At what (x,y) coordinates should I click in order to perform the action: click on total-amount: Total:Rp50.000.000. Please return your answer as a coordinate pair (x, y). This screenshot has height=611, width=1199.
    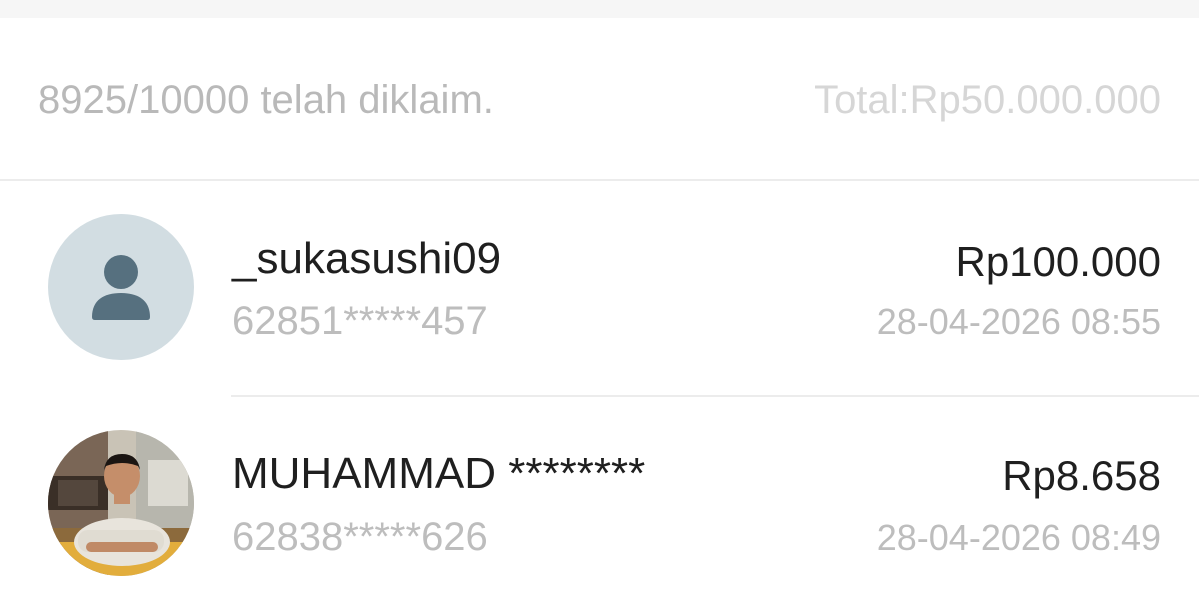
    Looking at the image, I should click on (987, 100).